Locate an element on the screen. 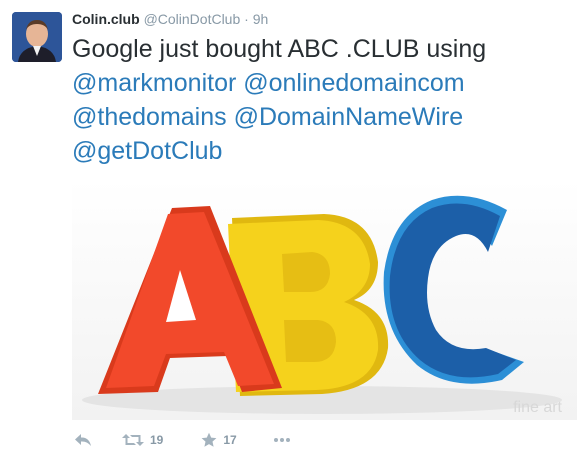 This screenshot has height=459, width=585. mention-markmonitor: @markmonitor is located at coordinates (154, 83).